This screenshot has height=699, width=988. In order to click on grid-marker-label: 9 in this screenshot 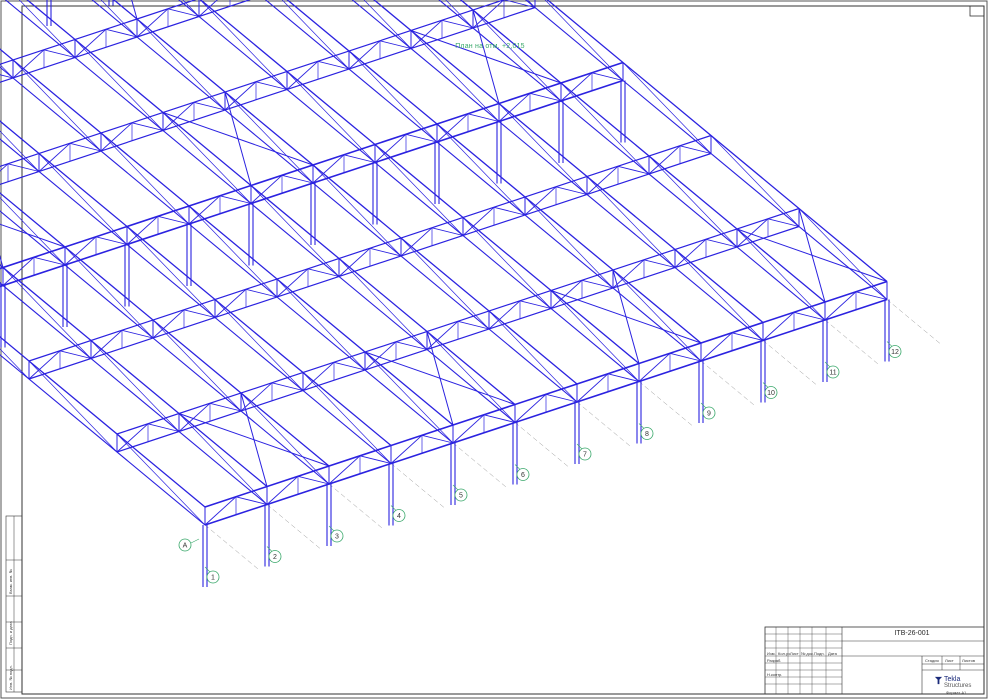, I will do `click(709, 414)`.